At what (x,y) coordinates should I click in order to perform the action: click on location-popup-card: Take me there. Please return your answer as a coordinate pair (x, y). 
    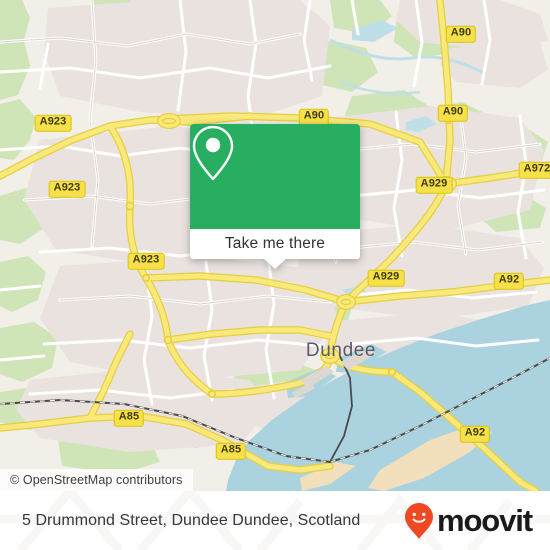
    Looking at the image, I should click on (275, 196).